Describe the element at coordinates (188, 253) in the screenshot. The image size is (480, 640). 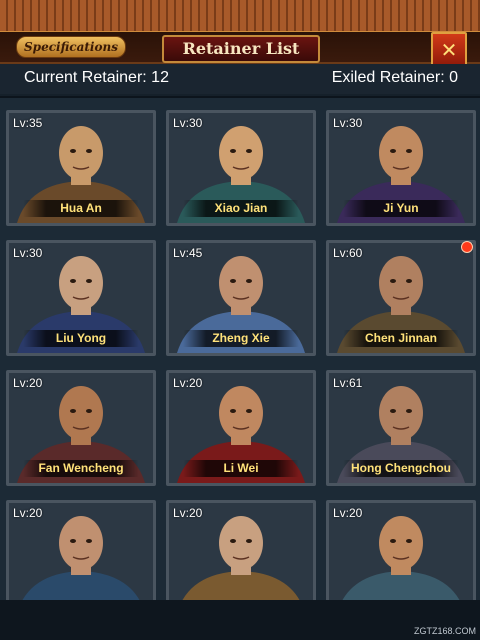
I see `retainer-level: Lv:45` at that location.